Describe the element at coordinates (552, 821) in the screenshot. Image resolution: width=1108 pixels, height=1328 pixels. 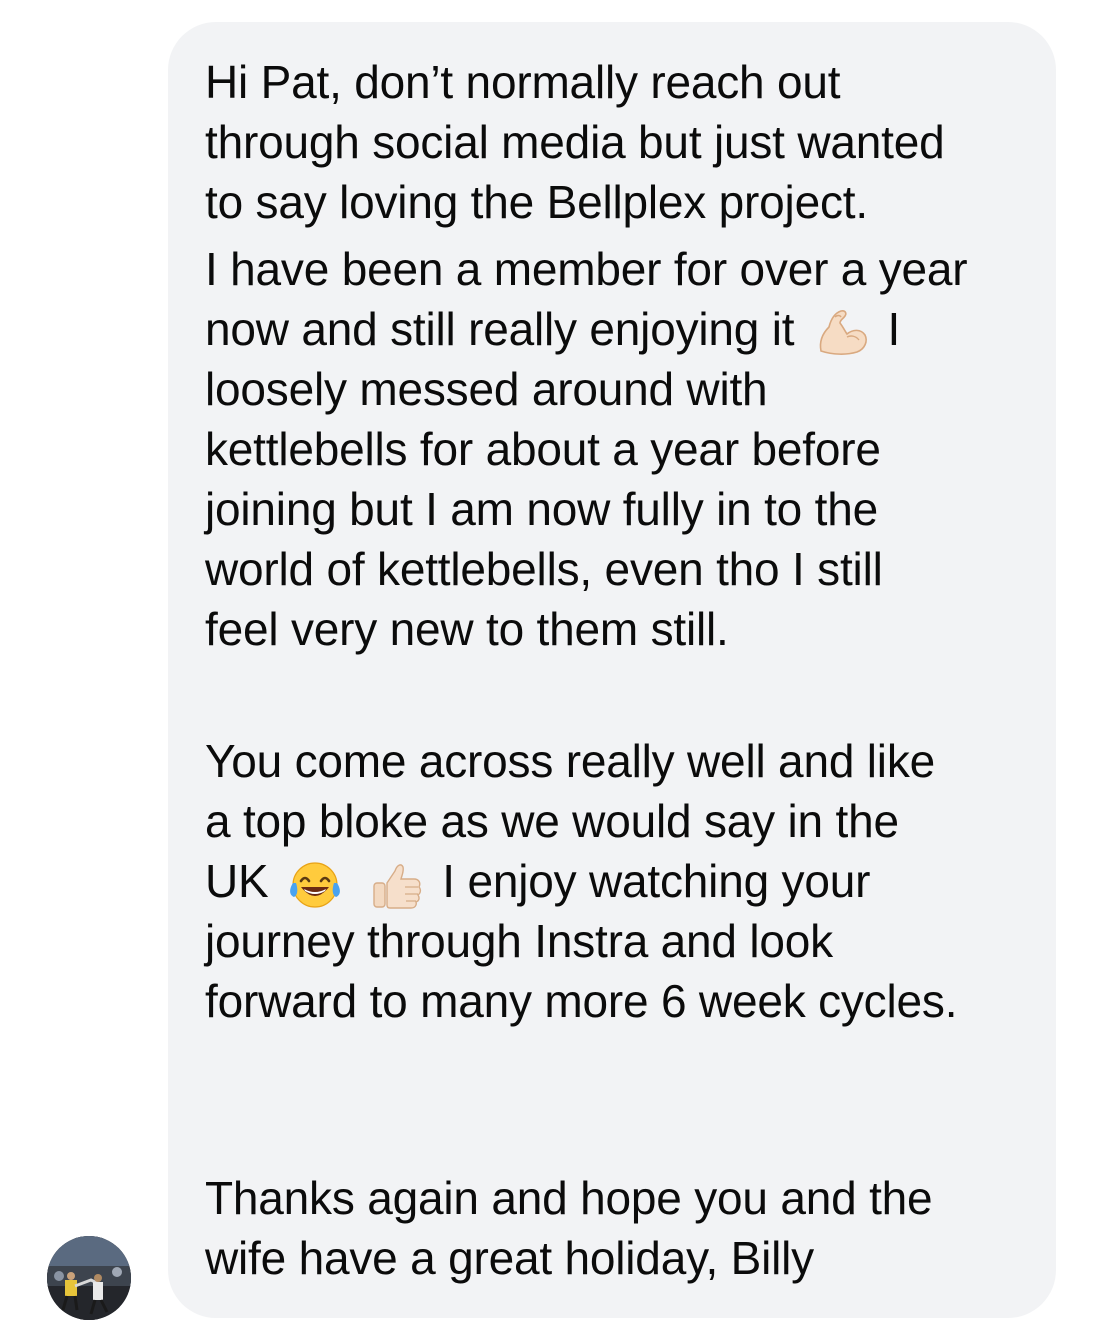
I see `message-line: a top bloke as we would say in the` at that location.